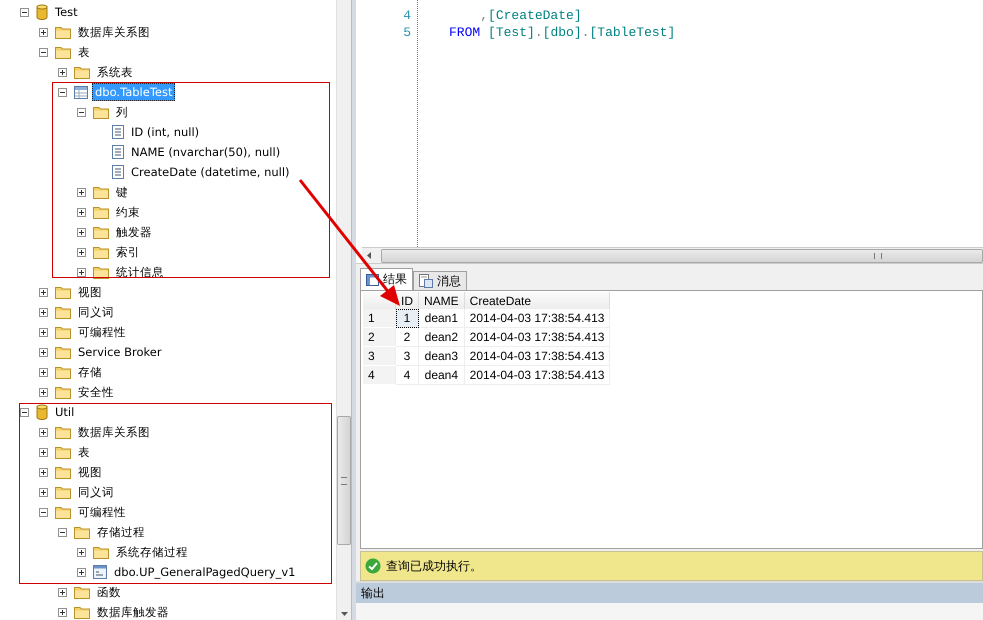 The image size is (983, 620). I want to click on tree-item: 存储过程, so click(121, 532).